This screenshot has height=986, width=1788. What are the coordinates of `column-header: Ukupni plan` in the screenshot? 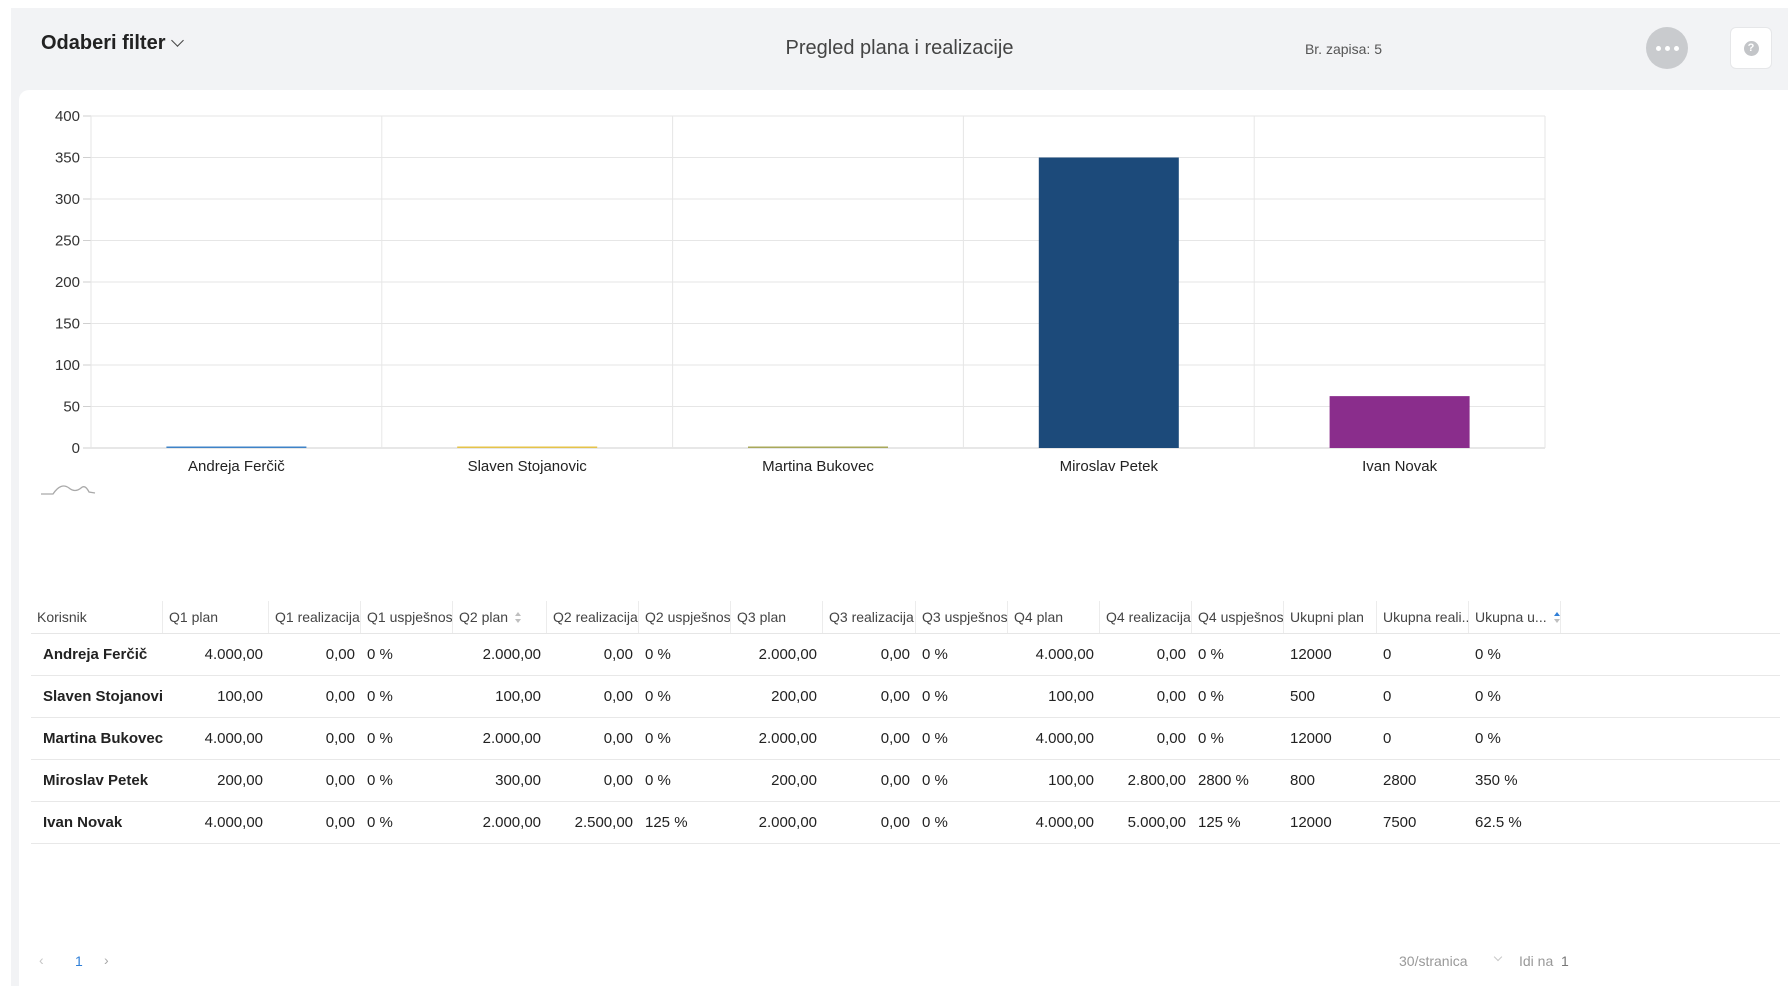 It's located at (1330, 617).